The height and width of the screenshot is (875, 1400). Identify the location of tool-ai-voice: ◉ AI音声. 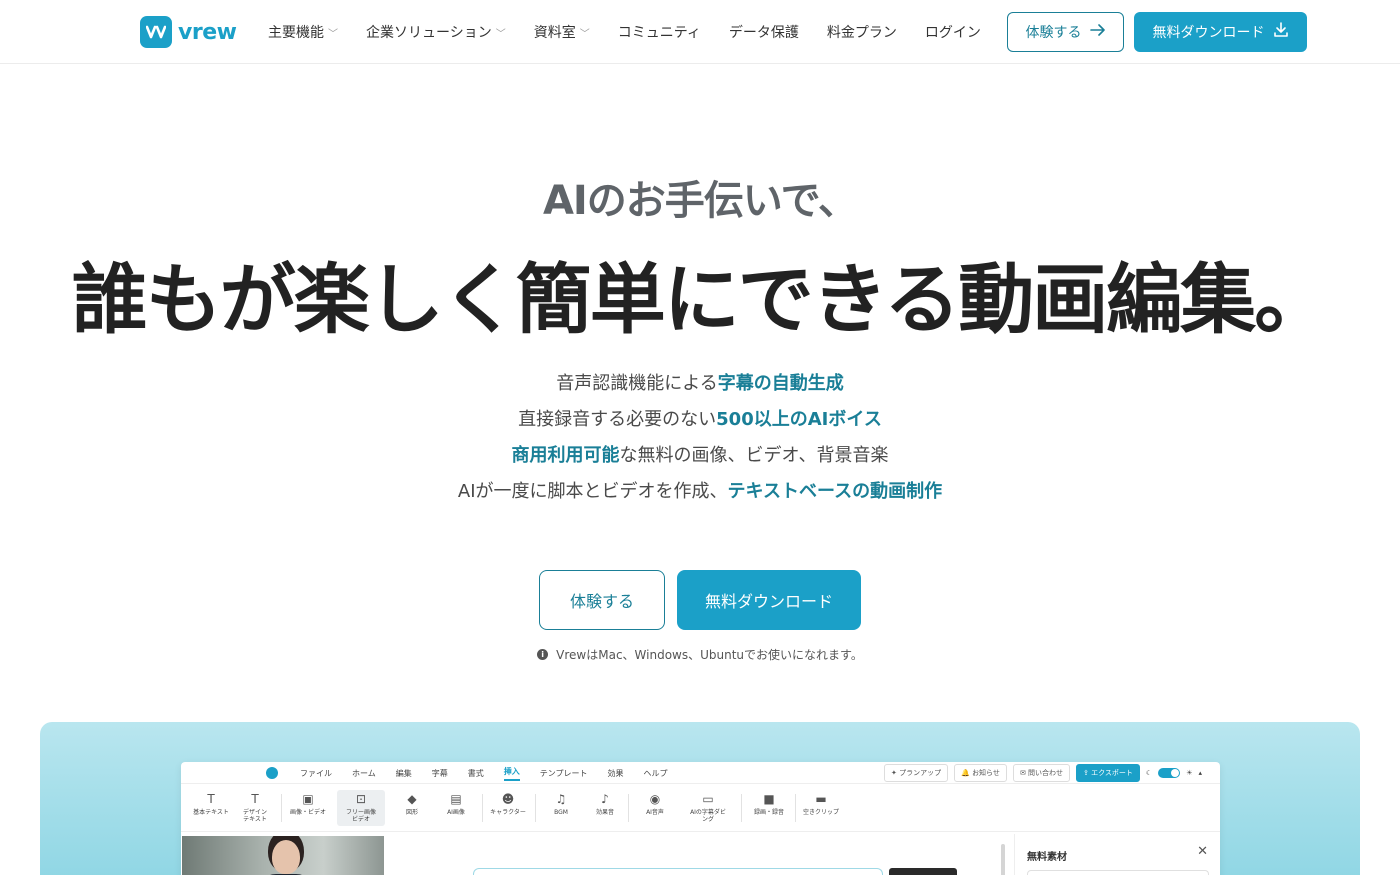
(655, 804).